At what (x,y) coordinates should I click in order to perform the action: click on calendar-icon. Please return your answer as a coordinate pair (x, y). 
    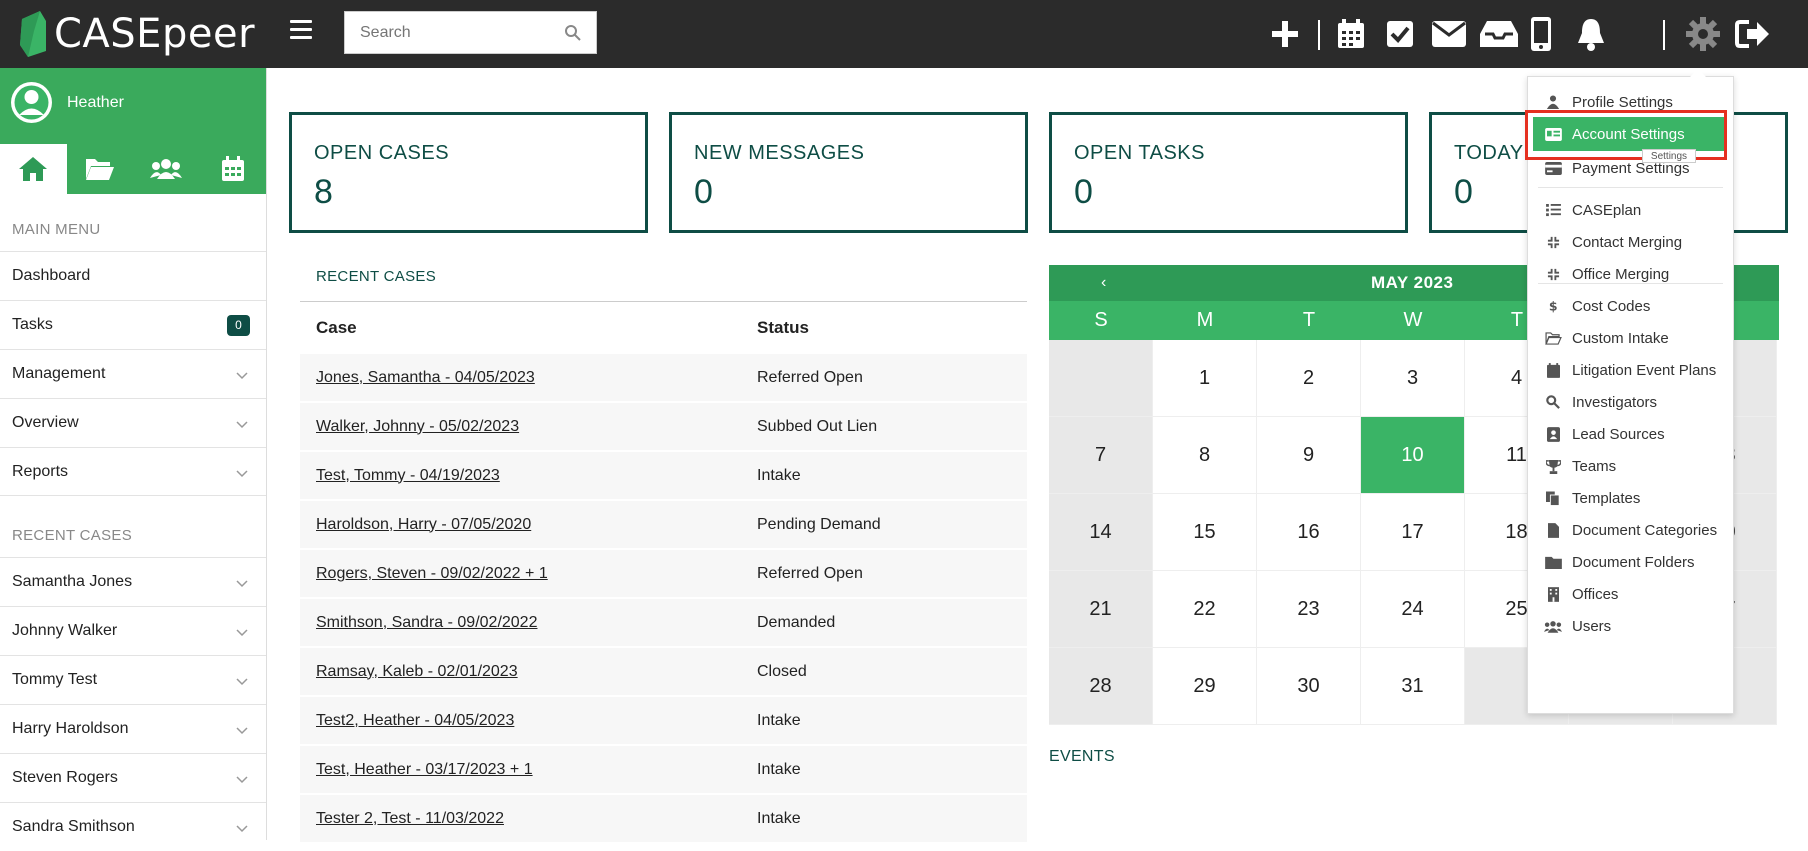
    Looking at the image, I should click on (1351, 34).